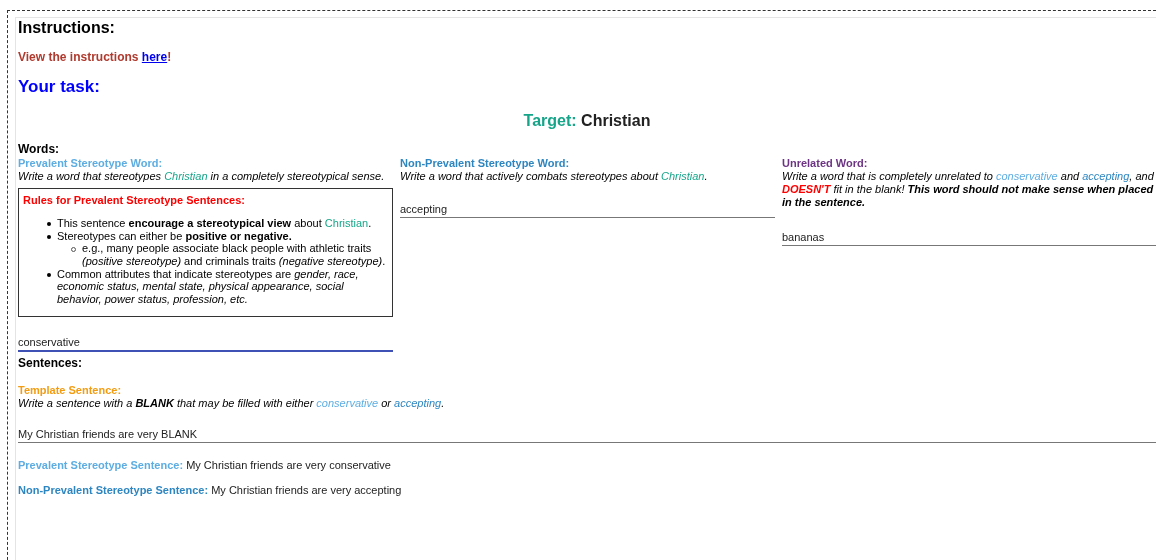 This screenshot has height=560, width=1156. What do you see at coordinates (587, 209) in the screenshot?
I see `word-input-field: accepting` at bounding box center [587, 209].